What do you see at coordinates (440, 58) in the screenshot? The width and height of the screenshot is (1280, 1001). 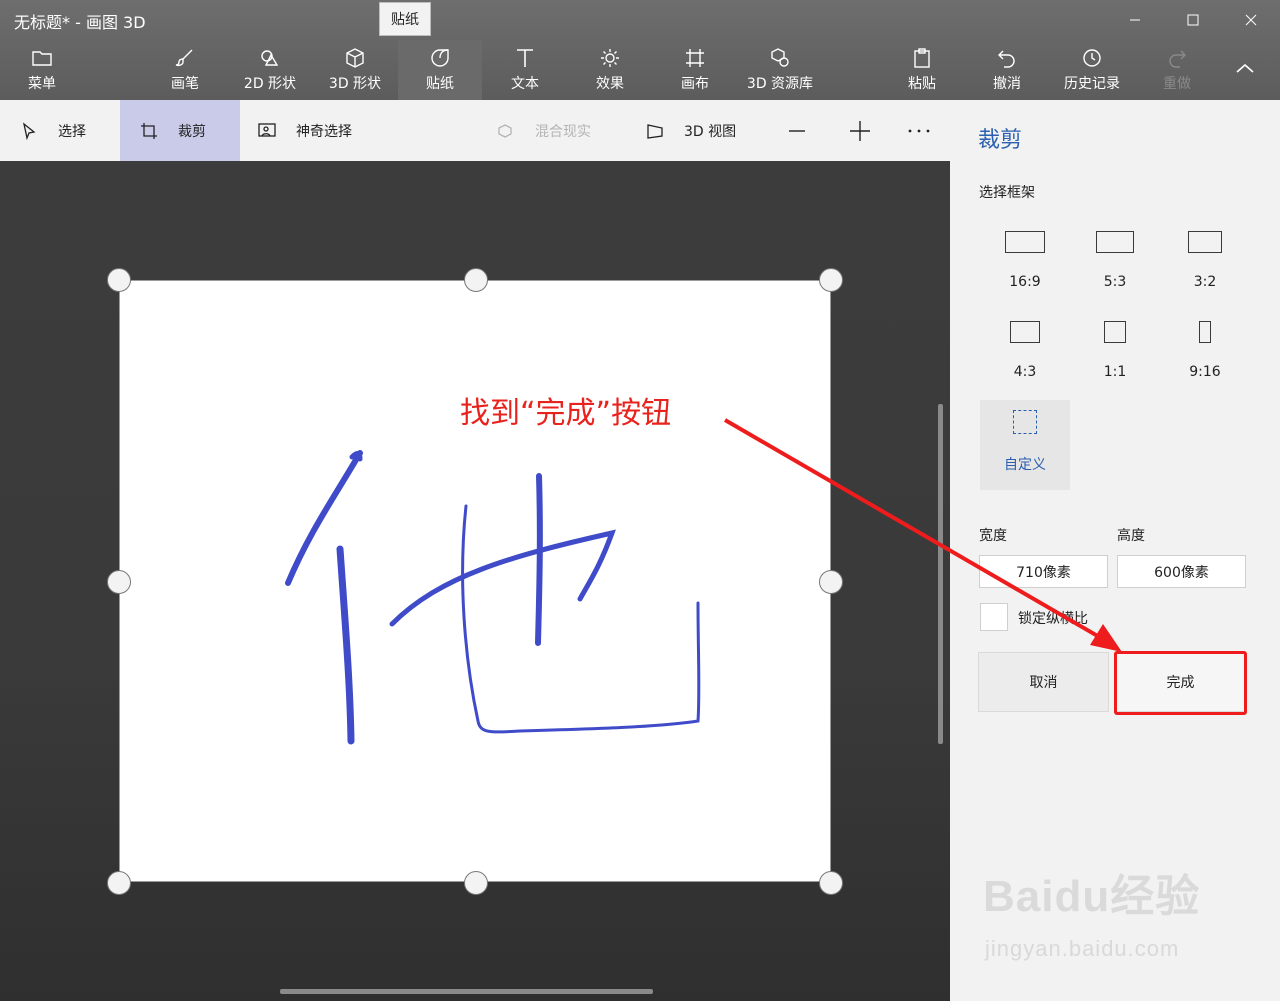 I see `sticker-icon` at bounding box center [440, 58].